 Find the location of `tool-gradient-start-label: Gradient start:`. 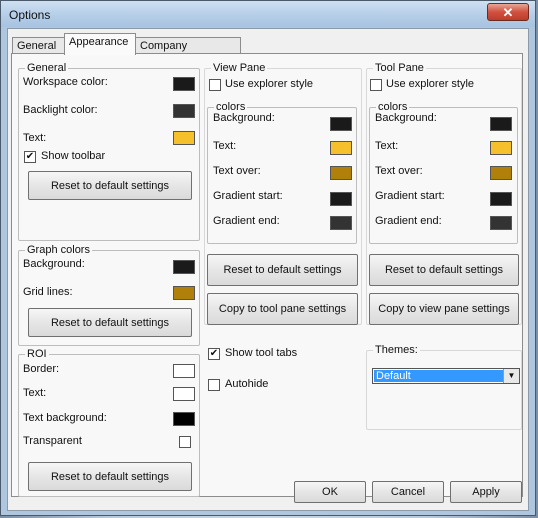

tool-gradient-start-label: Gradient start: is located at coordinates (410, 196).